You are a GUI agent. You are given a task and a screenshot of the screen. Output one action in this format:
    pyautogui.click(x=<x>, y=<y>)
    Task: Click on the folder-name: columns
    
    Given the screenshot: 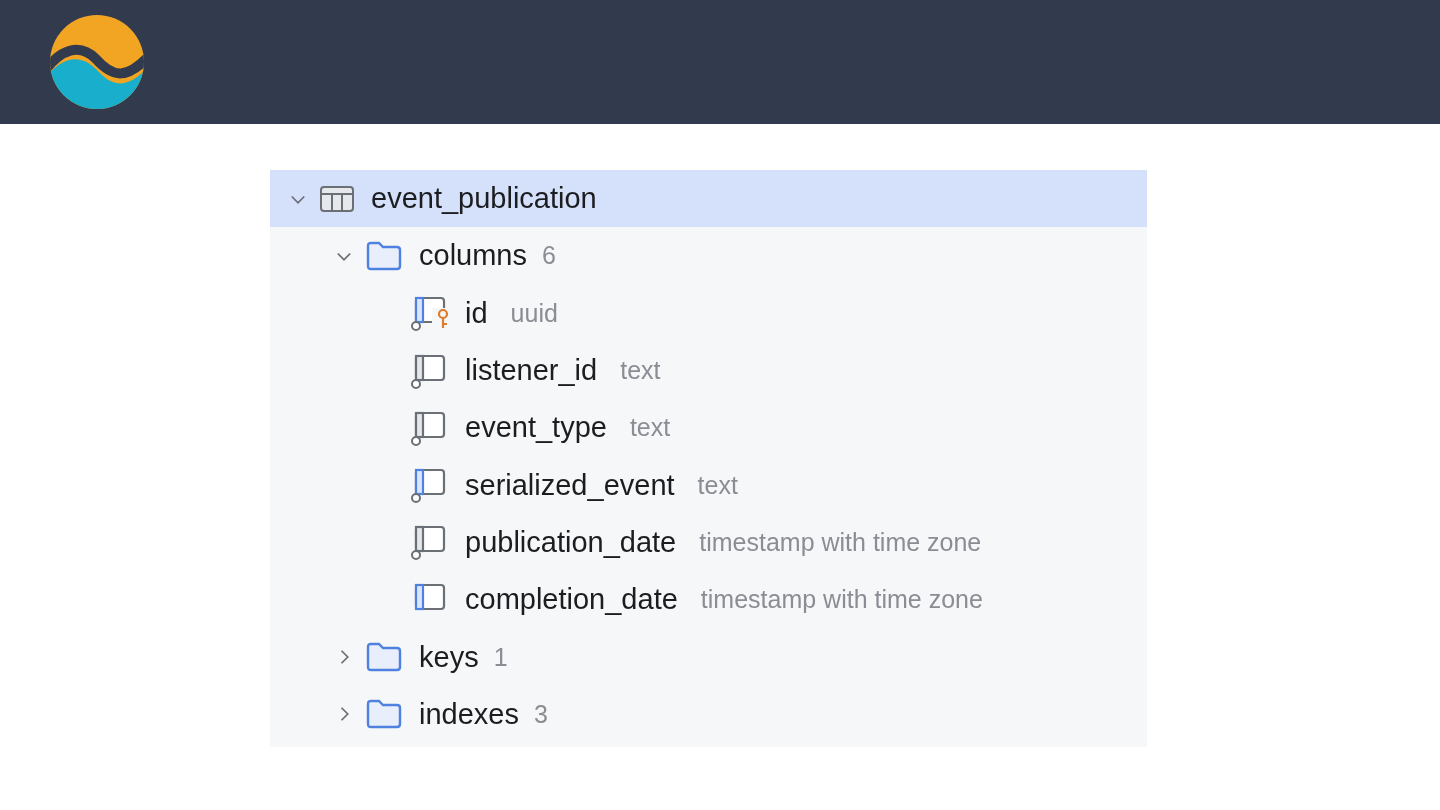 What is the action you would take?
    pyautogui.click(x=473, y=256)
    